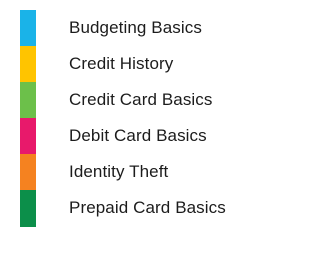  Describe the element at coordinates (119, 171) in the screenshot. I see `topic-label: Identity Theft` at that location.